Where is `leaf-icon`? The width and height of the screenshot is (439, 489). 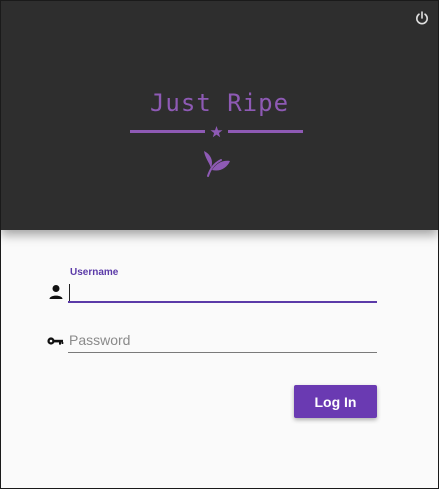 leaf-icon is located at coordinates (217, 164).